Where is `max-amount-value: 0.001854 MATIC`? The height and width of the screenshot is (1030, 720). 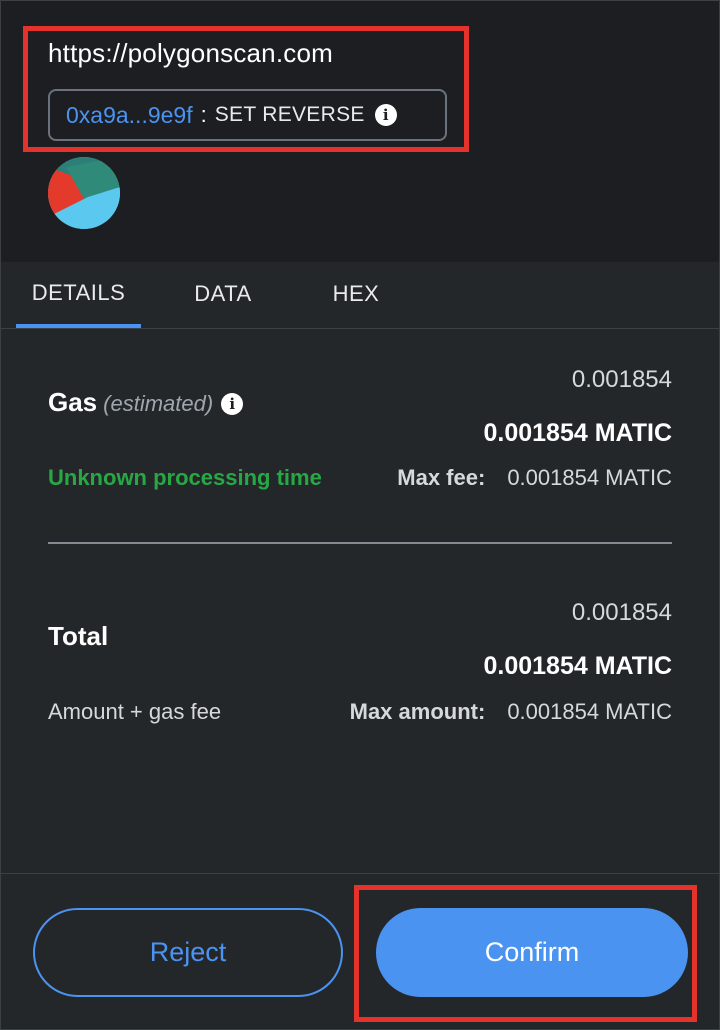 max-amount-value: 0.001854 MATIC is located at coordinates (589, 711).